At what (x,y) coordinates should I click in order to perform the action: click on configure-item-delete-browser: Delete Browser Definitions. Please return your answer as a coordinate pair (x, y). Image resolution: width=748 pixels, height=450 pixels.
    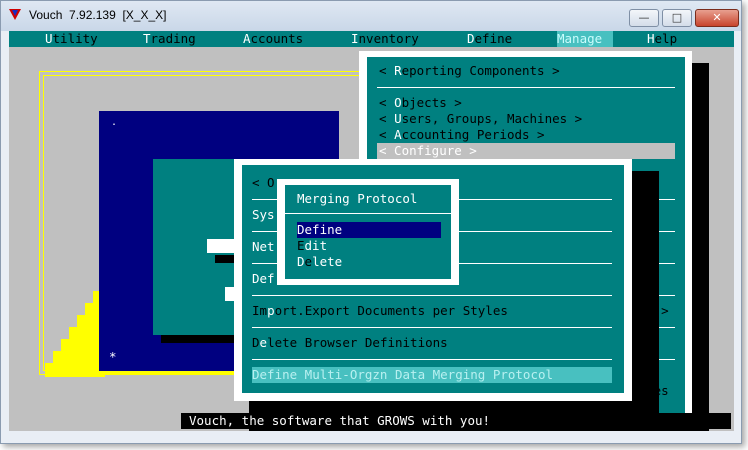
    Looking at the image, I should click on (350, 343).